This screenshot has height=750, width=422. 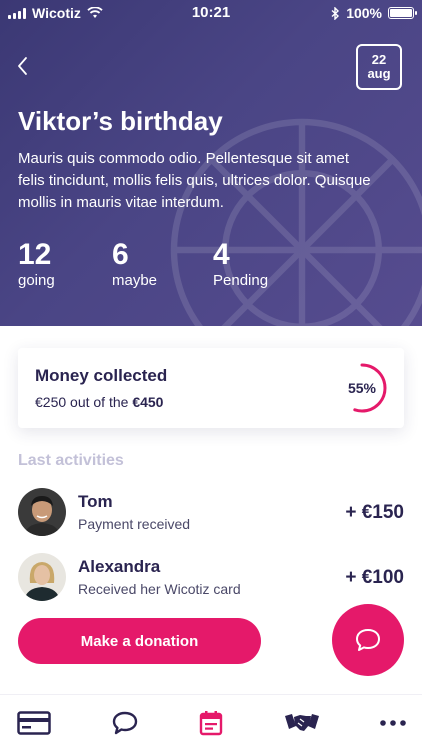 I want to click on date-badge: 22 aug, so click(x=379, y=67).